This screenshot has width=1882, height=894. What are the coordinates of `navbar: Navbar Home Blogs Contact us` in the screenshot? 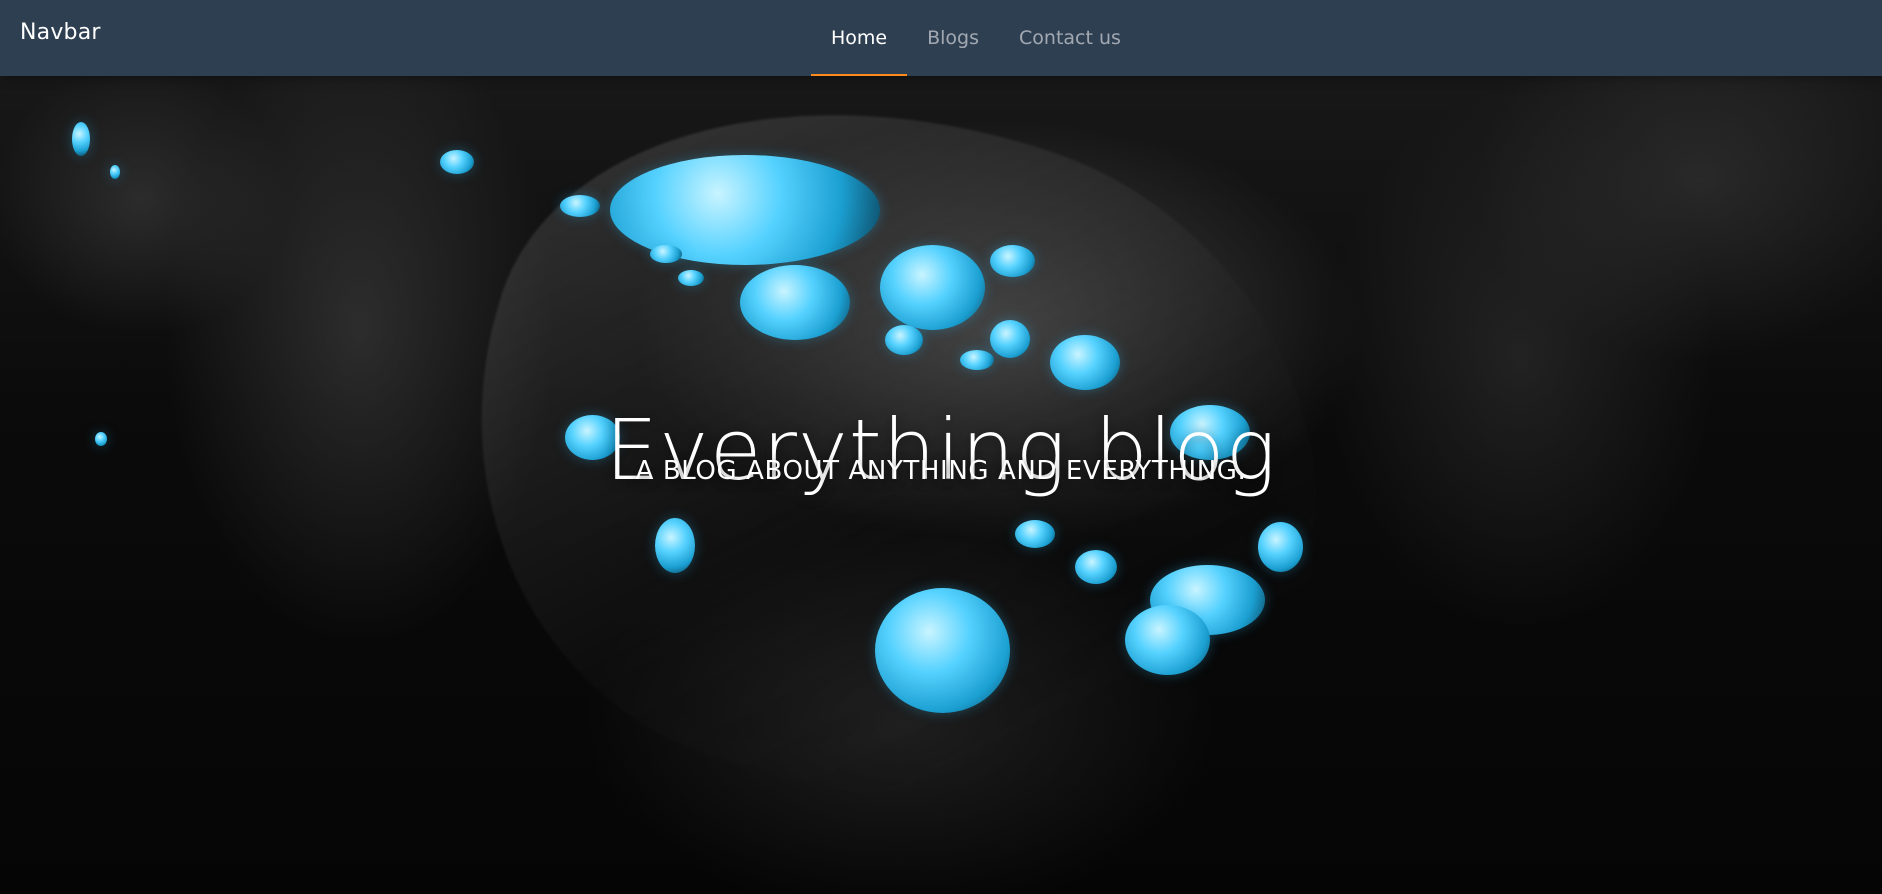 It's located at (941, 38).